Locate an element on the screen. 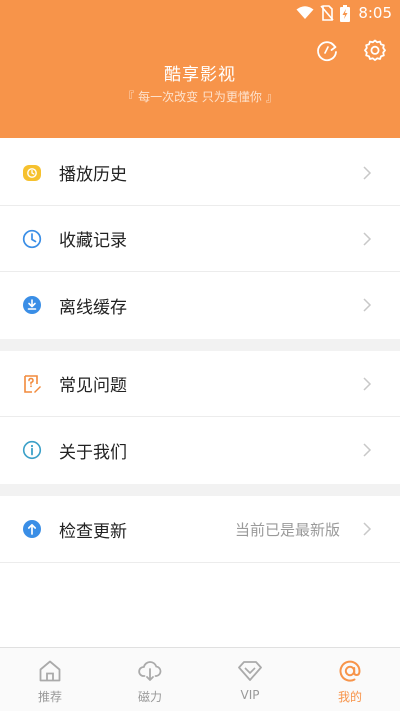 The width and height of the screenshot is (400, 711). menu-group-update: 检查更新 当前已是最新版 is located at coordinates (200, 529).